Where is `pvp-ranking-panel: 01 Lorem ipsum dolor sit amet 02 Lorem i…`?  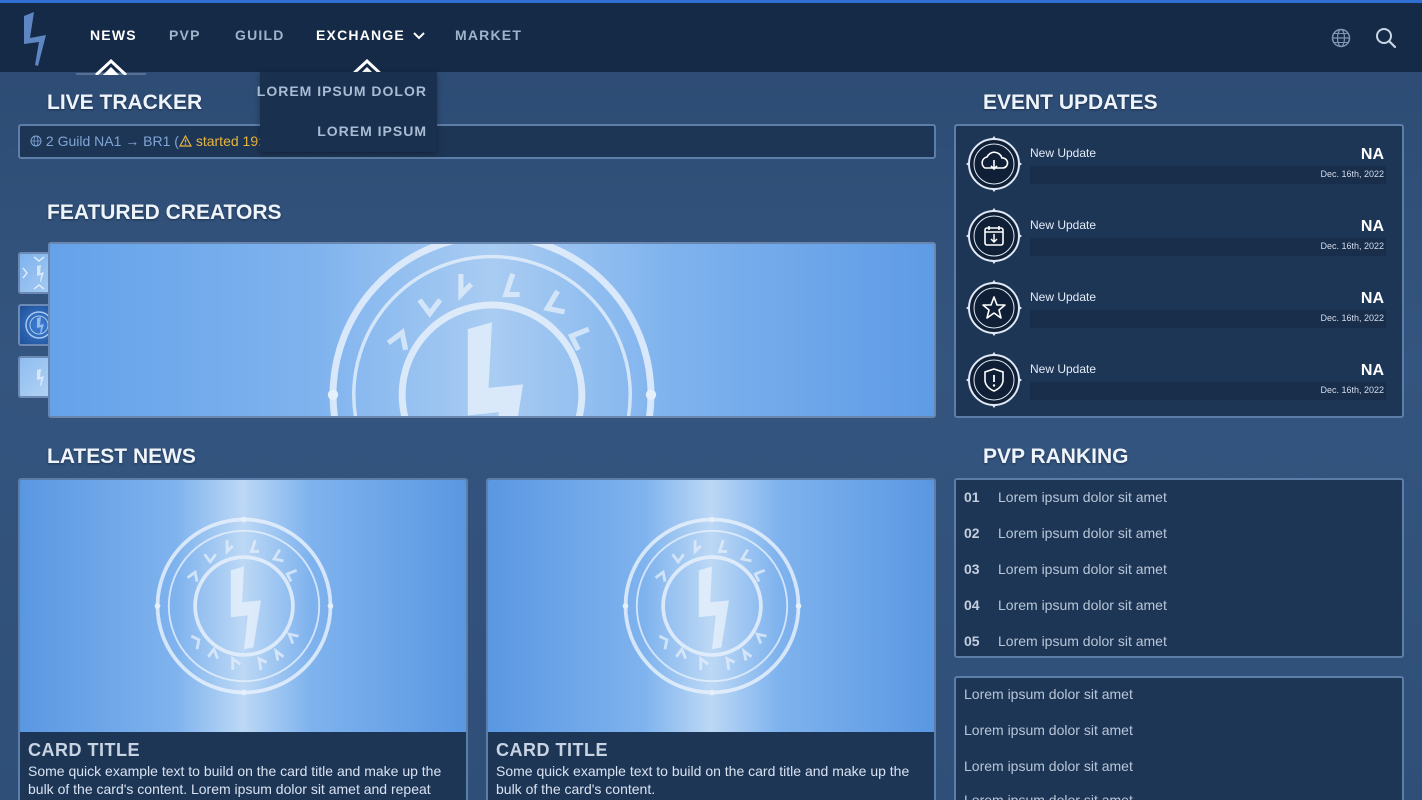 pvp-ranking-panel: 01 Lorem ipsum dolor sit amet 02 Lorem i… is located at coordinates (1179, 568).